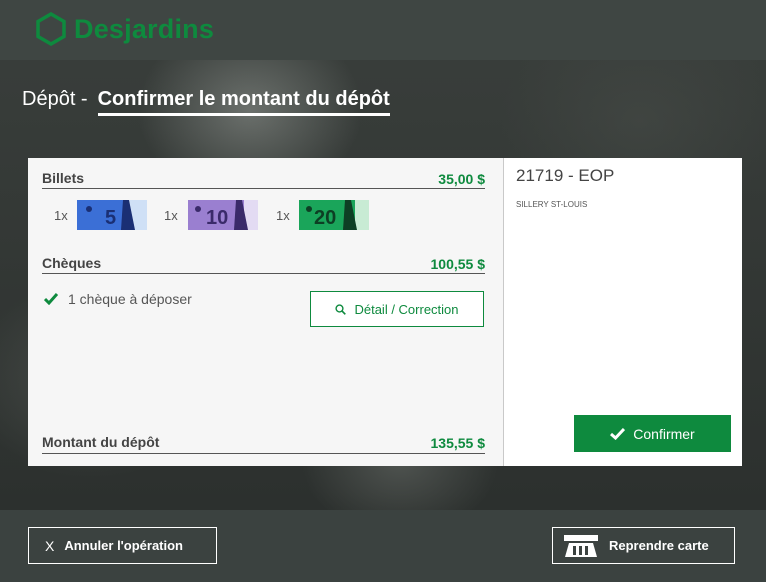 The image size is (766, 582). What do you see at coordinates (581, 545) in the screenshot?
I see `card-eject-icon` at bounding box center [581, 545].